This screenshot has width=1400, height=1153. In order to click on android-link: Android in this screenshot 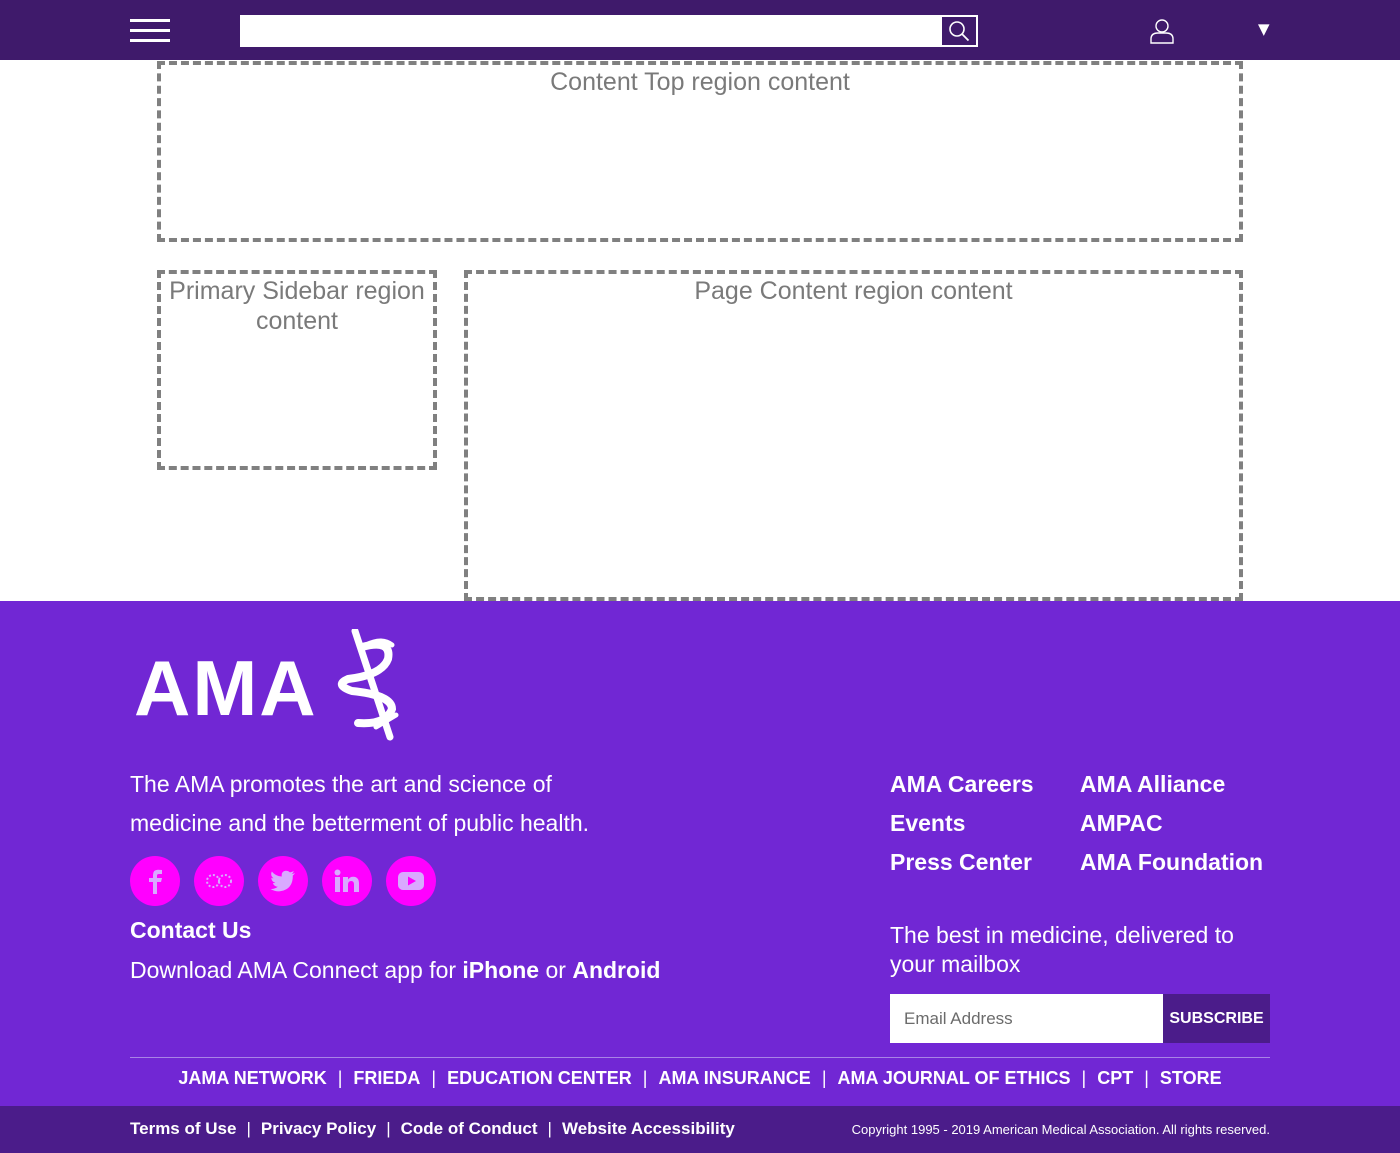, I will do `click(616, 970)`.